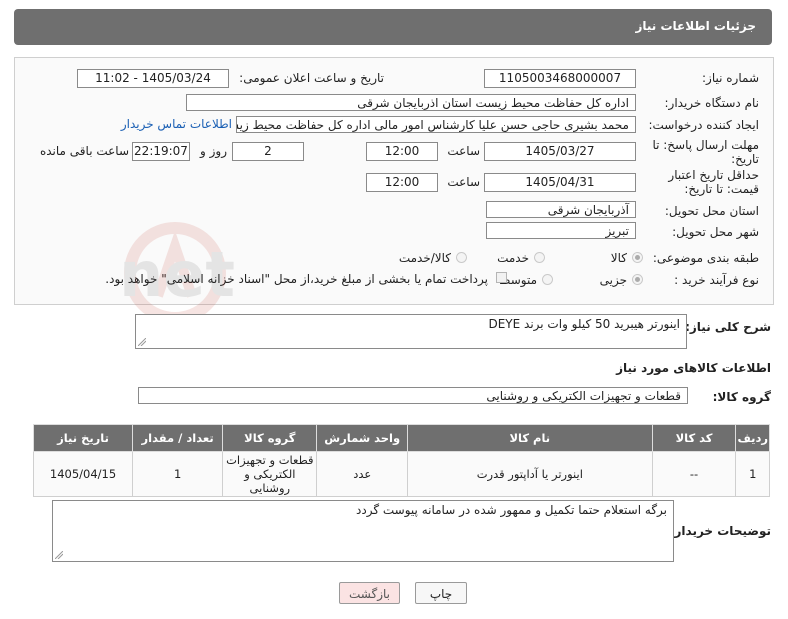 This screenshot has width=788, height=619. What do you see at coordinates (637, 279) in the screenshot?
I see `process-radio-minor` at bounding box center [637, 279].